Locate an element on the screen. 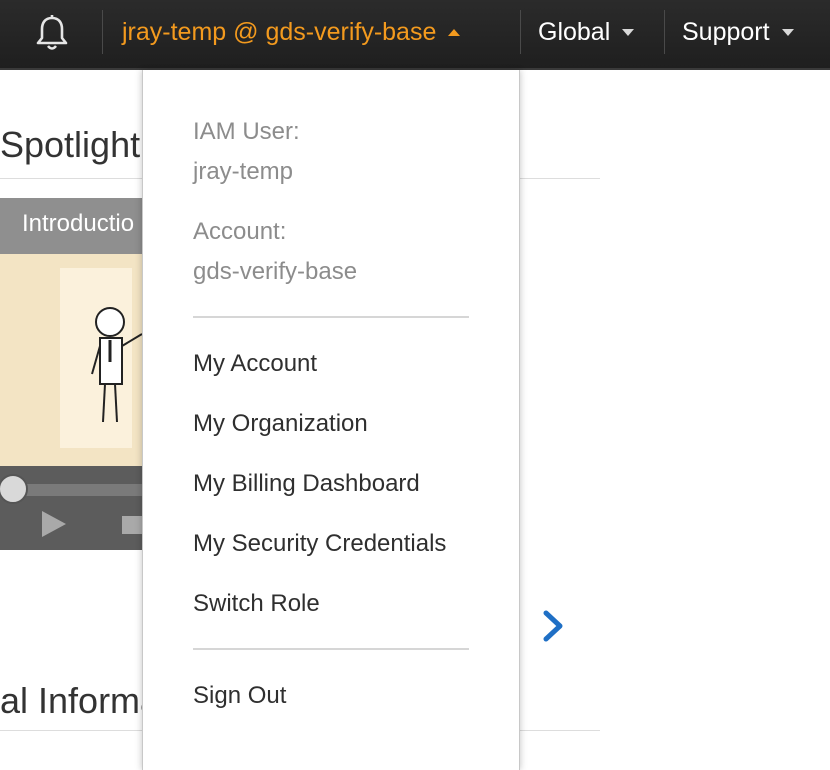 The image size is (830, 770). video-title-bar: Introductio is located at coordinates (75, 226).